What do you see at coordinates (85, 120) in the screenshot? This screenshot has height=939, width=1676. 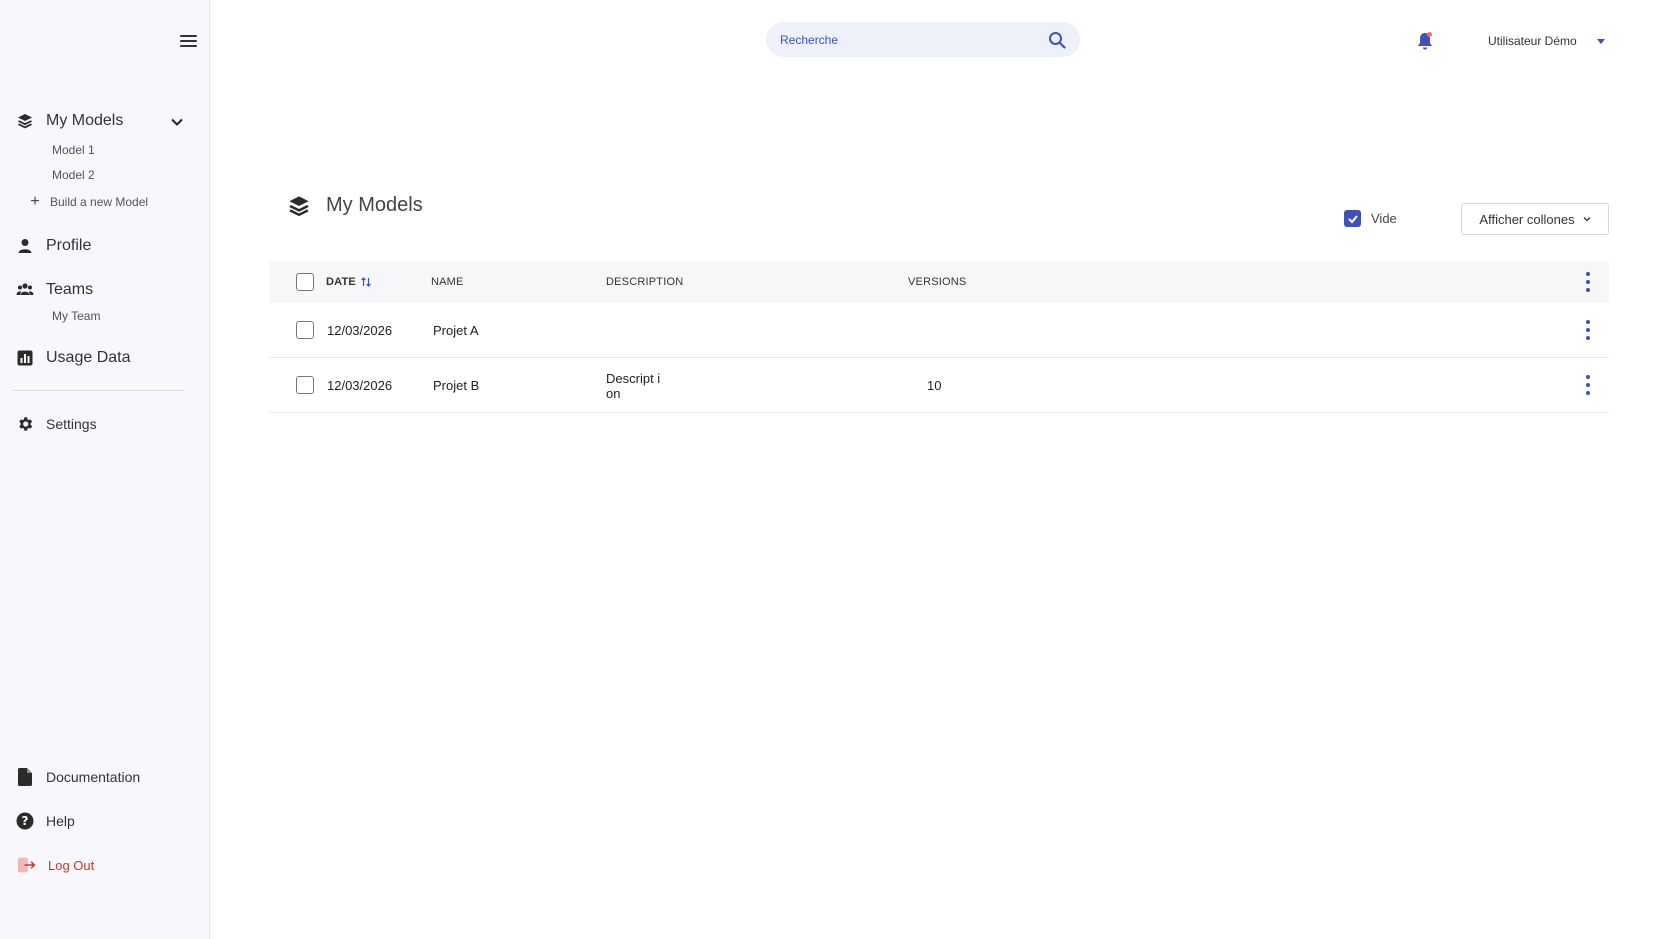 I see `sidebar-item-label: My Models` at bounding box center [85, 120].